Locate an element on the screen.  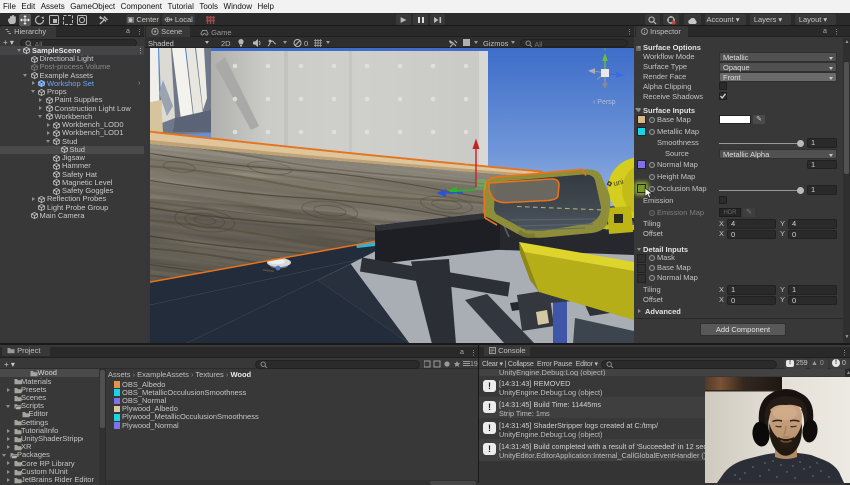
svg-text: Z is located at coordinates (627, 77).